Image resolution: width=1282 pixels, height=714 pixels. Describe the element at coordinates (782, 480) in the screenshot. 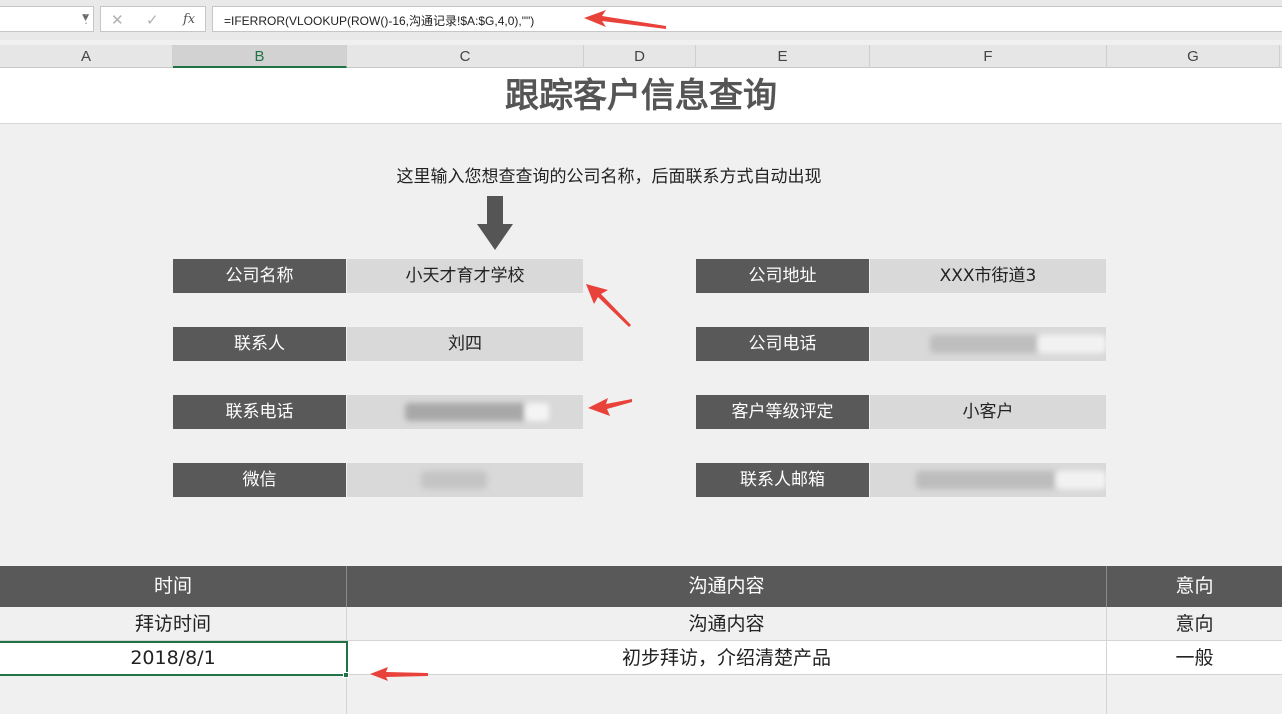

I see `contact-email-label: 联系人邮箱` at that location.